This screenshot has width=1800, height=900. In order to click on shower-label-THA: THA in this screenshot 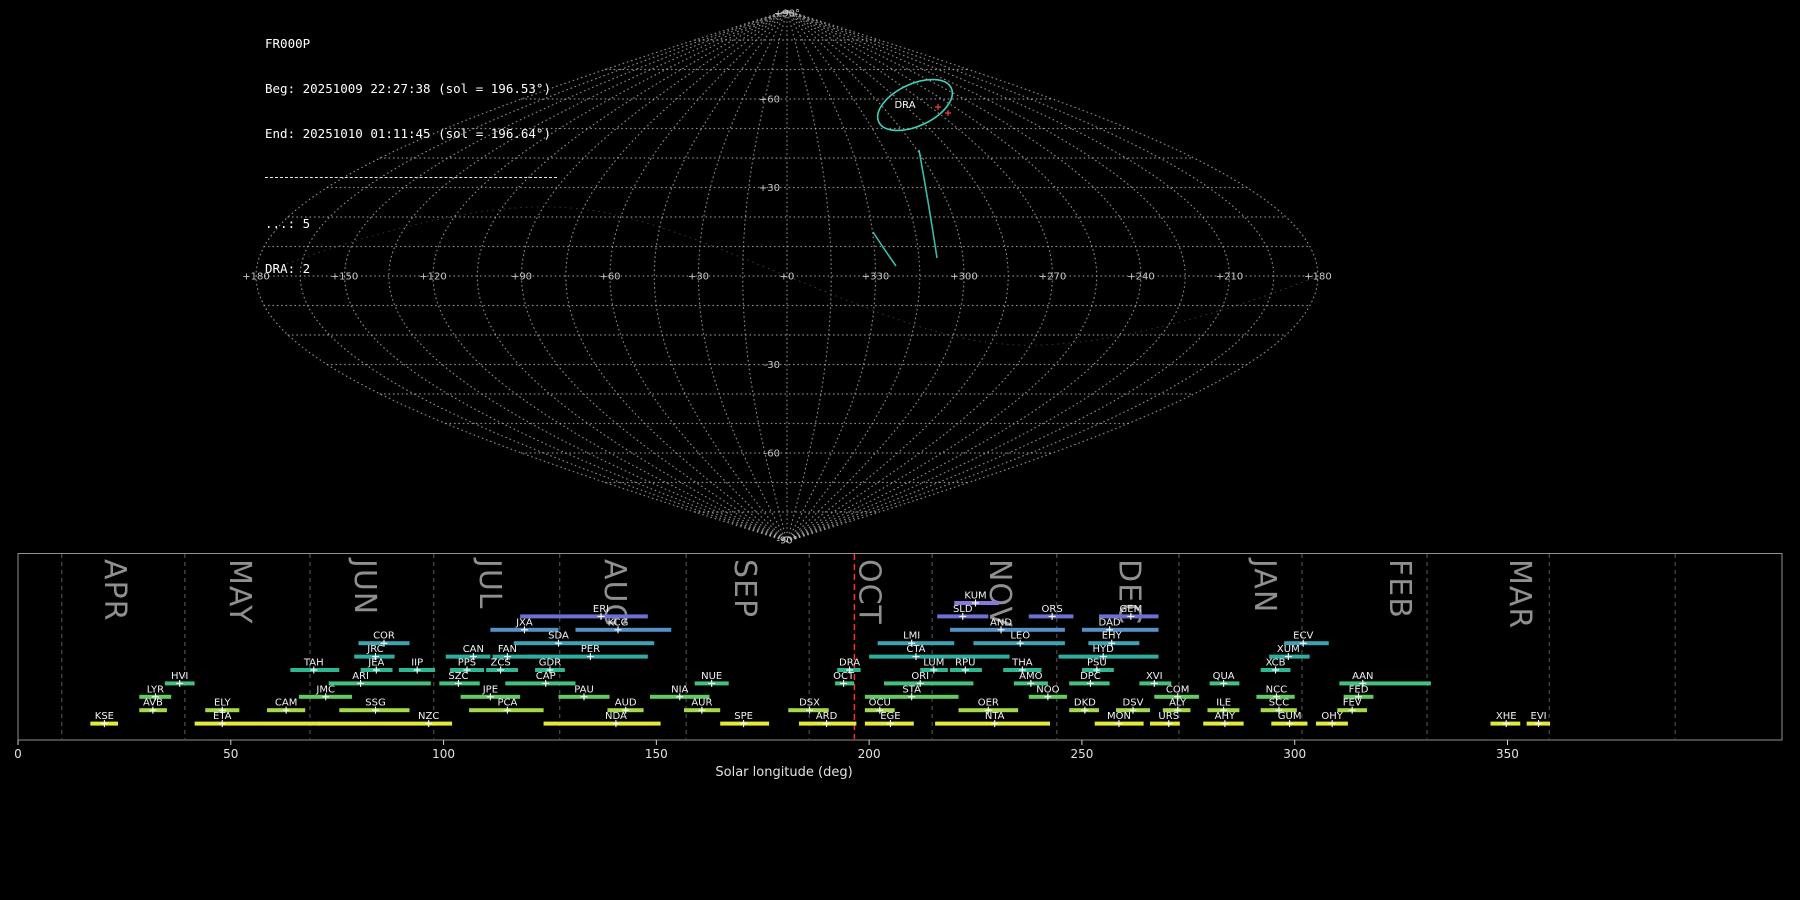, I will do `click(1022, 663)`.